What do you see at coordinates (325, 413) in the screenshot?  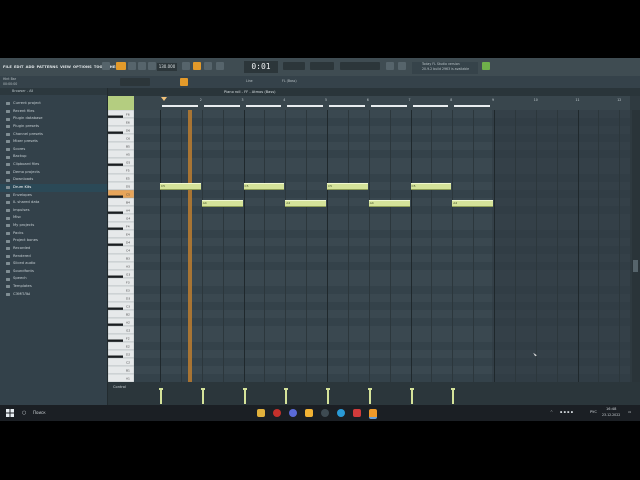 I see `clock-app-icon` at bounding box center [325, 413].